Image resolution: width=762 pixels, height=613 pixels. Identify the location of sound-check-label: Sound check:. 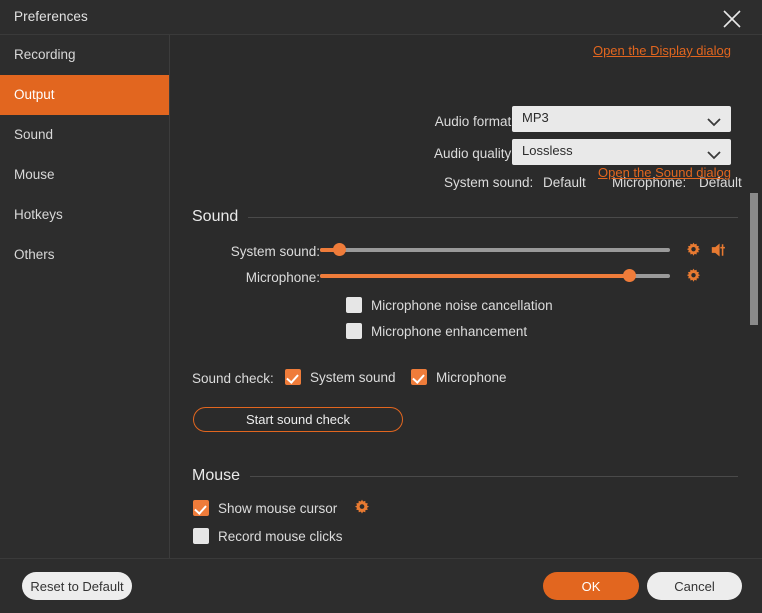
(233, 378).